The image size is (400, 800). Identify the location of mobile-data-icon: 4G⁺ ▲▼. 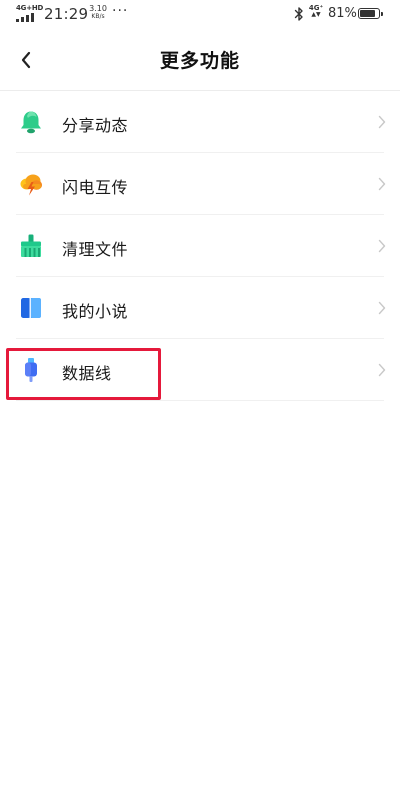
(316, 11).